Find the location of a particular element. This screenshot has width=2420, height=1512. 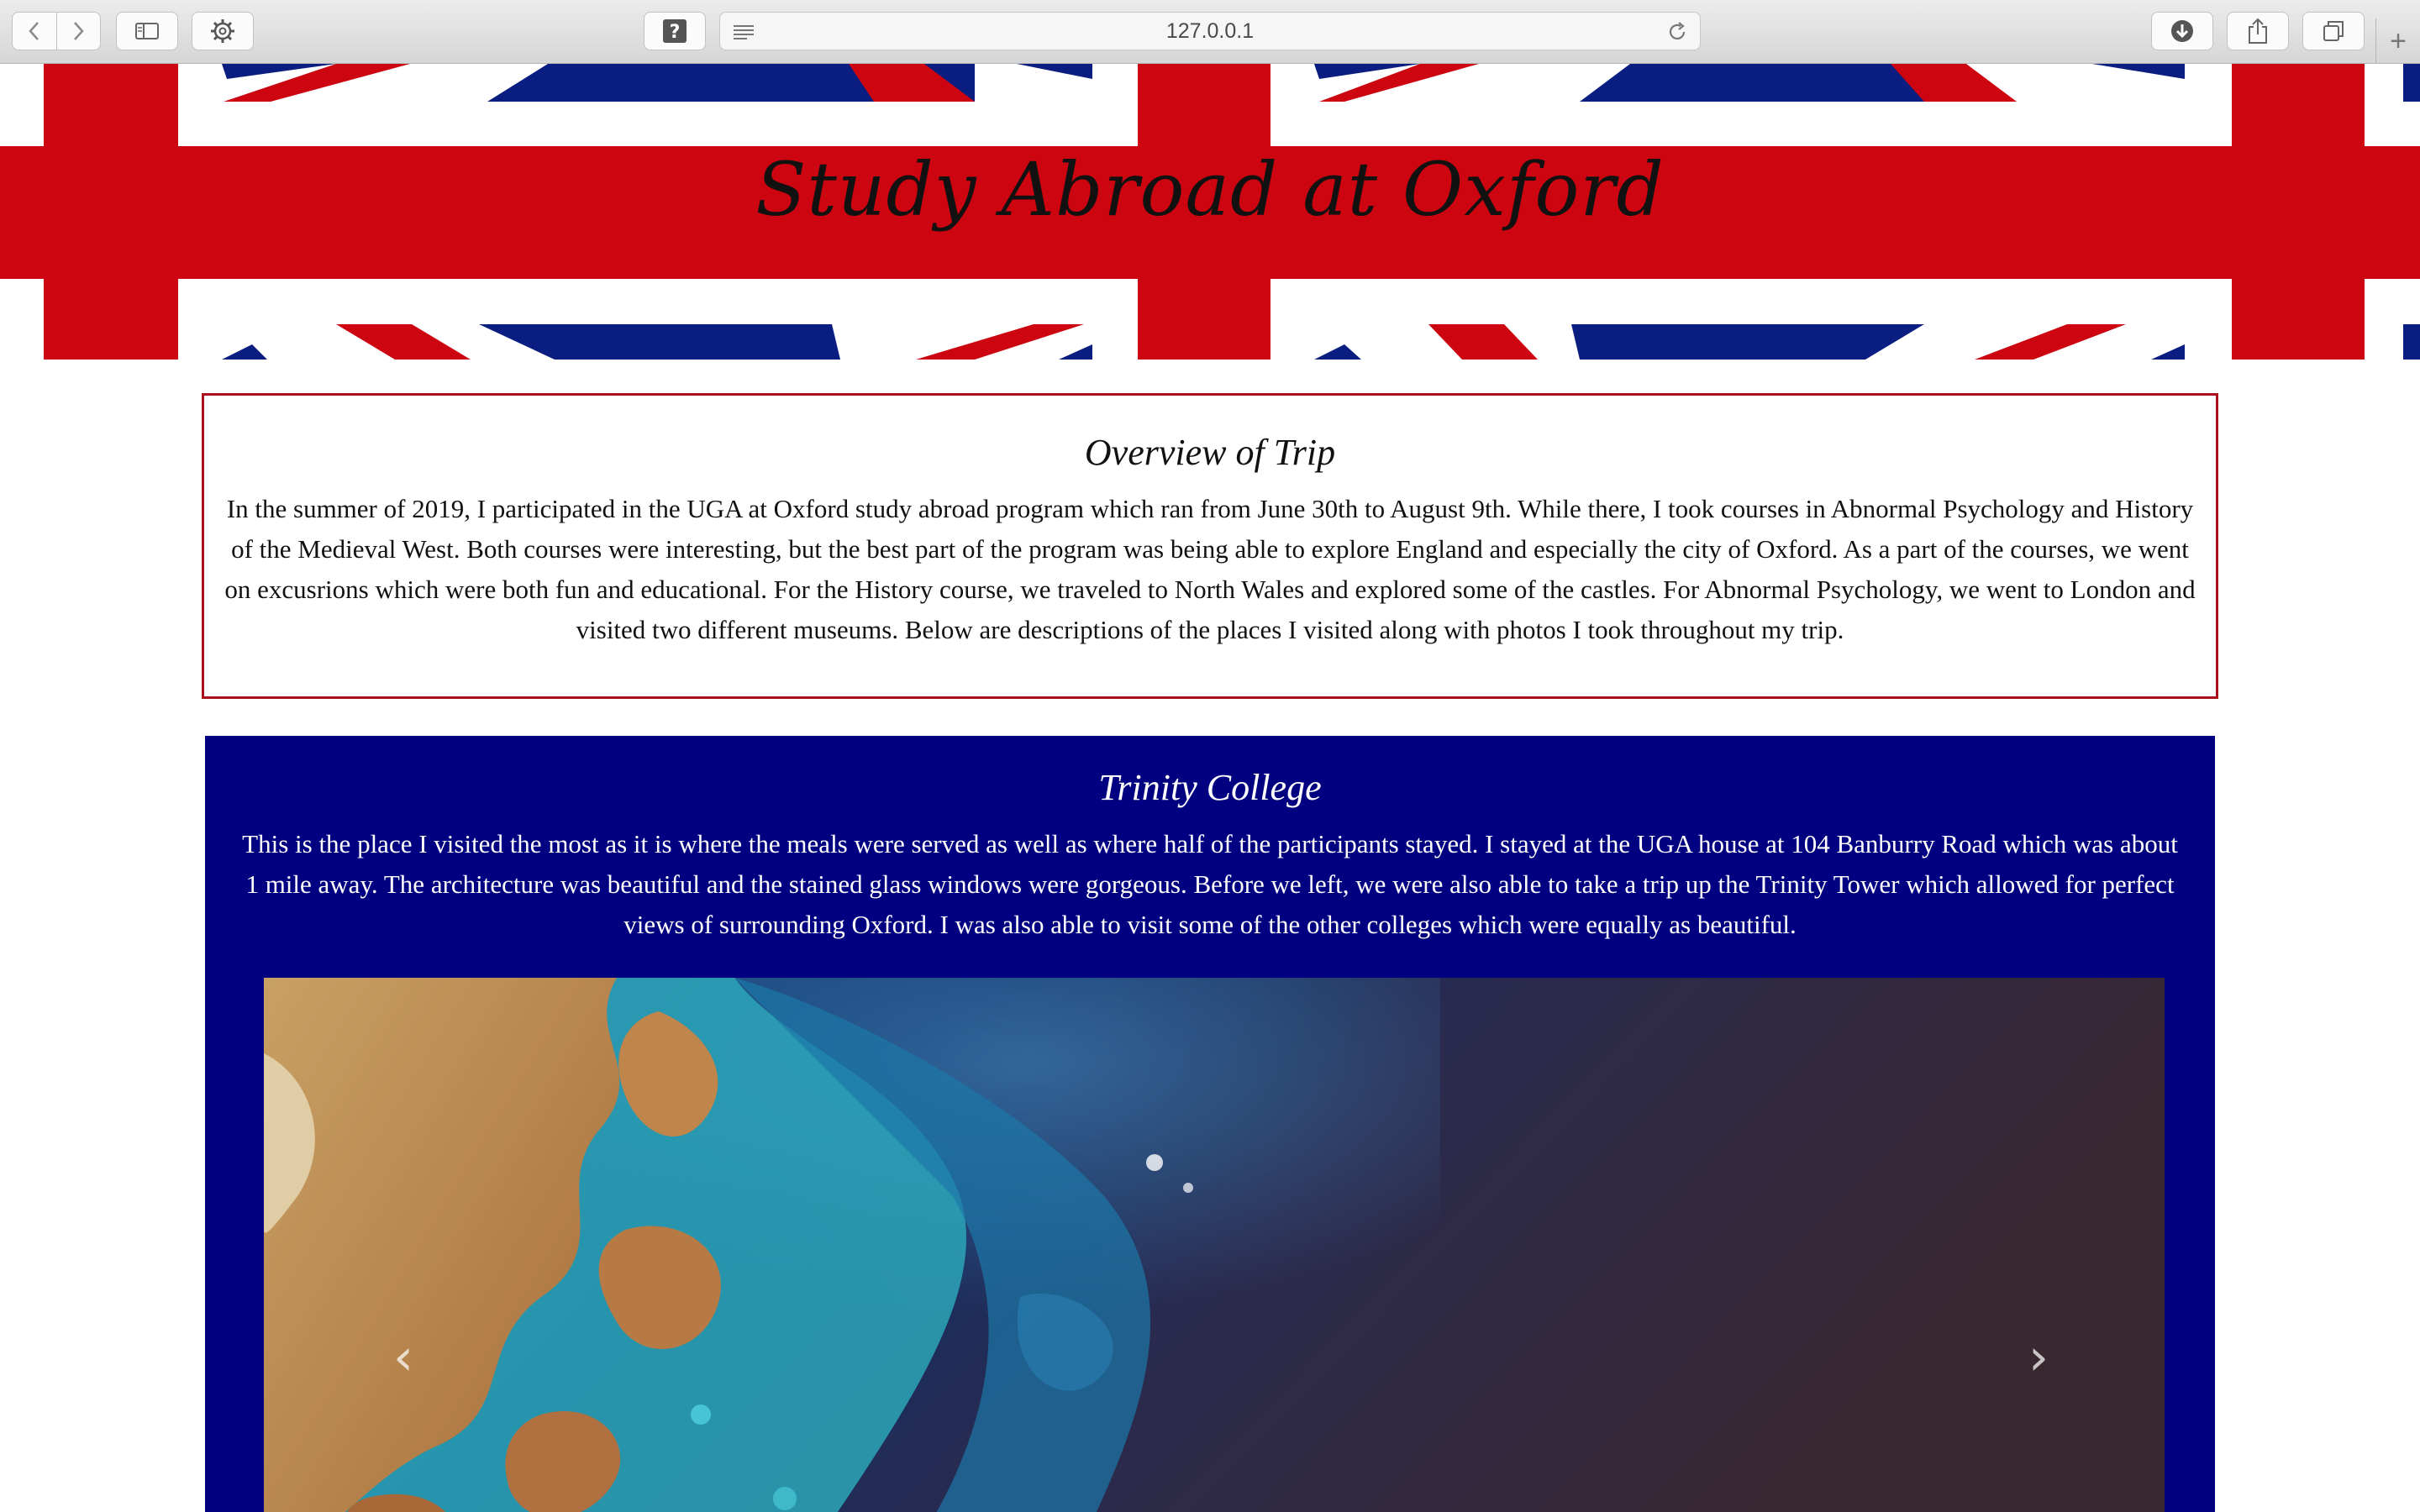

chevron-left-icon: ‹ is located at coordinates (403, 1357).